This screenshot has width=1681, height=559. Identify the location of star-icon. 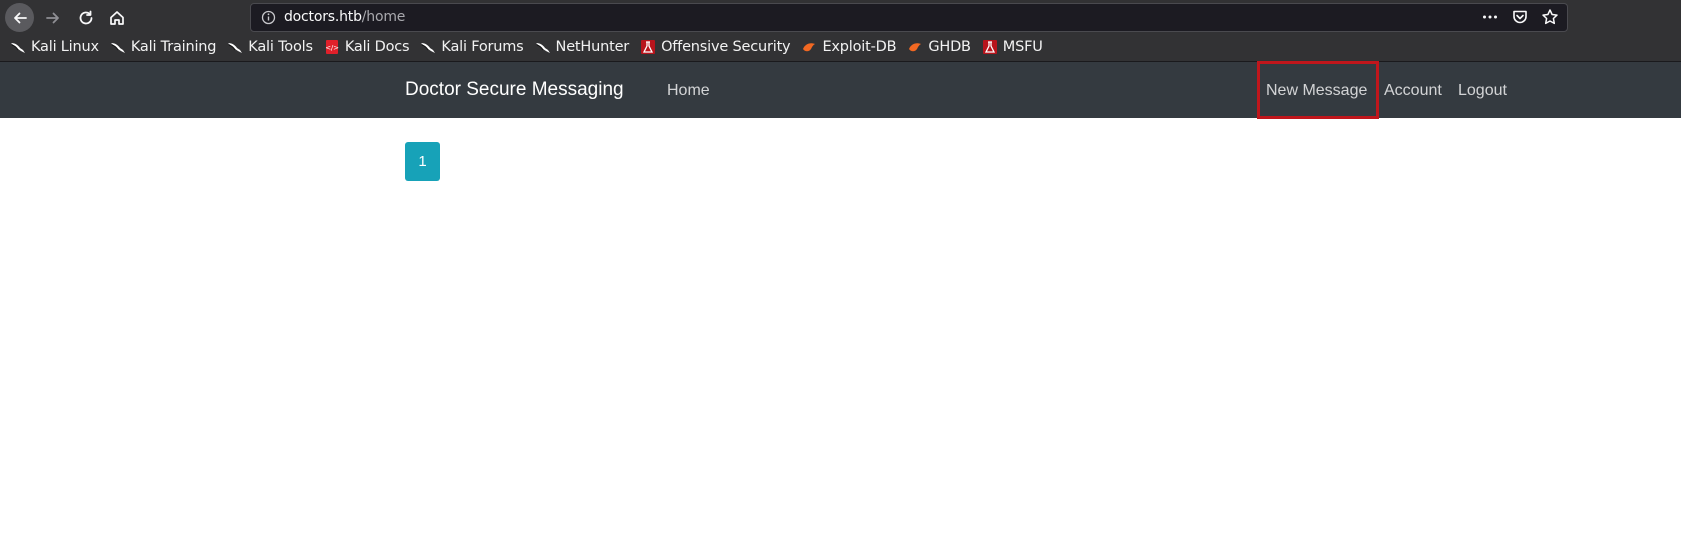
(1550, 17).